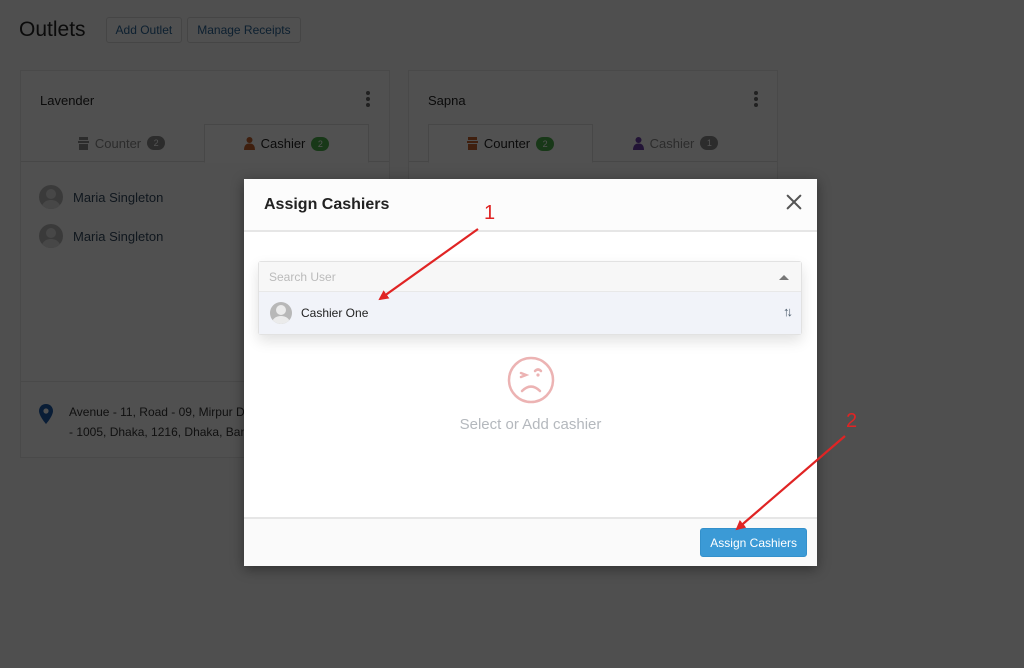  I want to click on option-label: Cashier One, so click(335, 313).